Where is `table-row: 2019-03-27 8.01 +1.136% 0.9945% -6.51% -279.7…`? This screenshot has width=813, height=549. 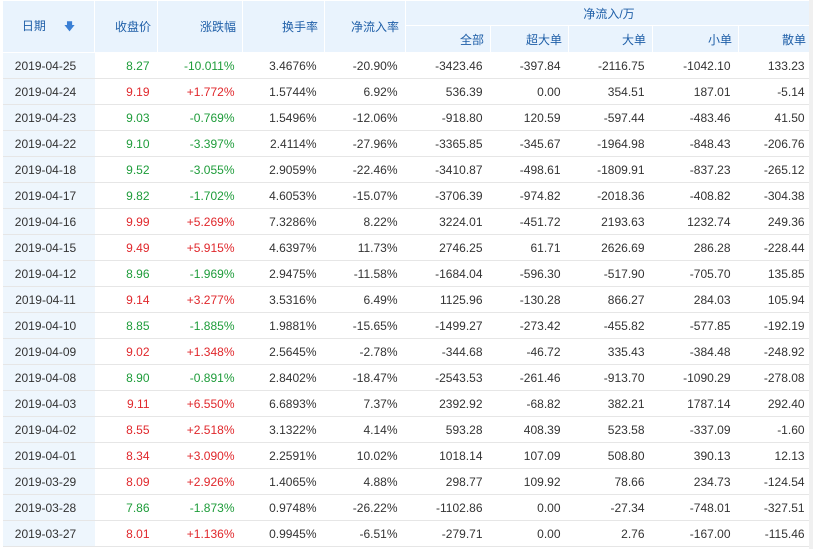 table-row: 2019-03-27 8.01 +1.136% 0.9945% -6.51% -279.7… is located at coordinates (407, 533).